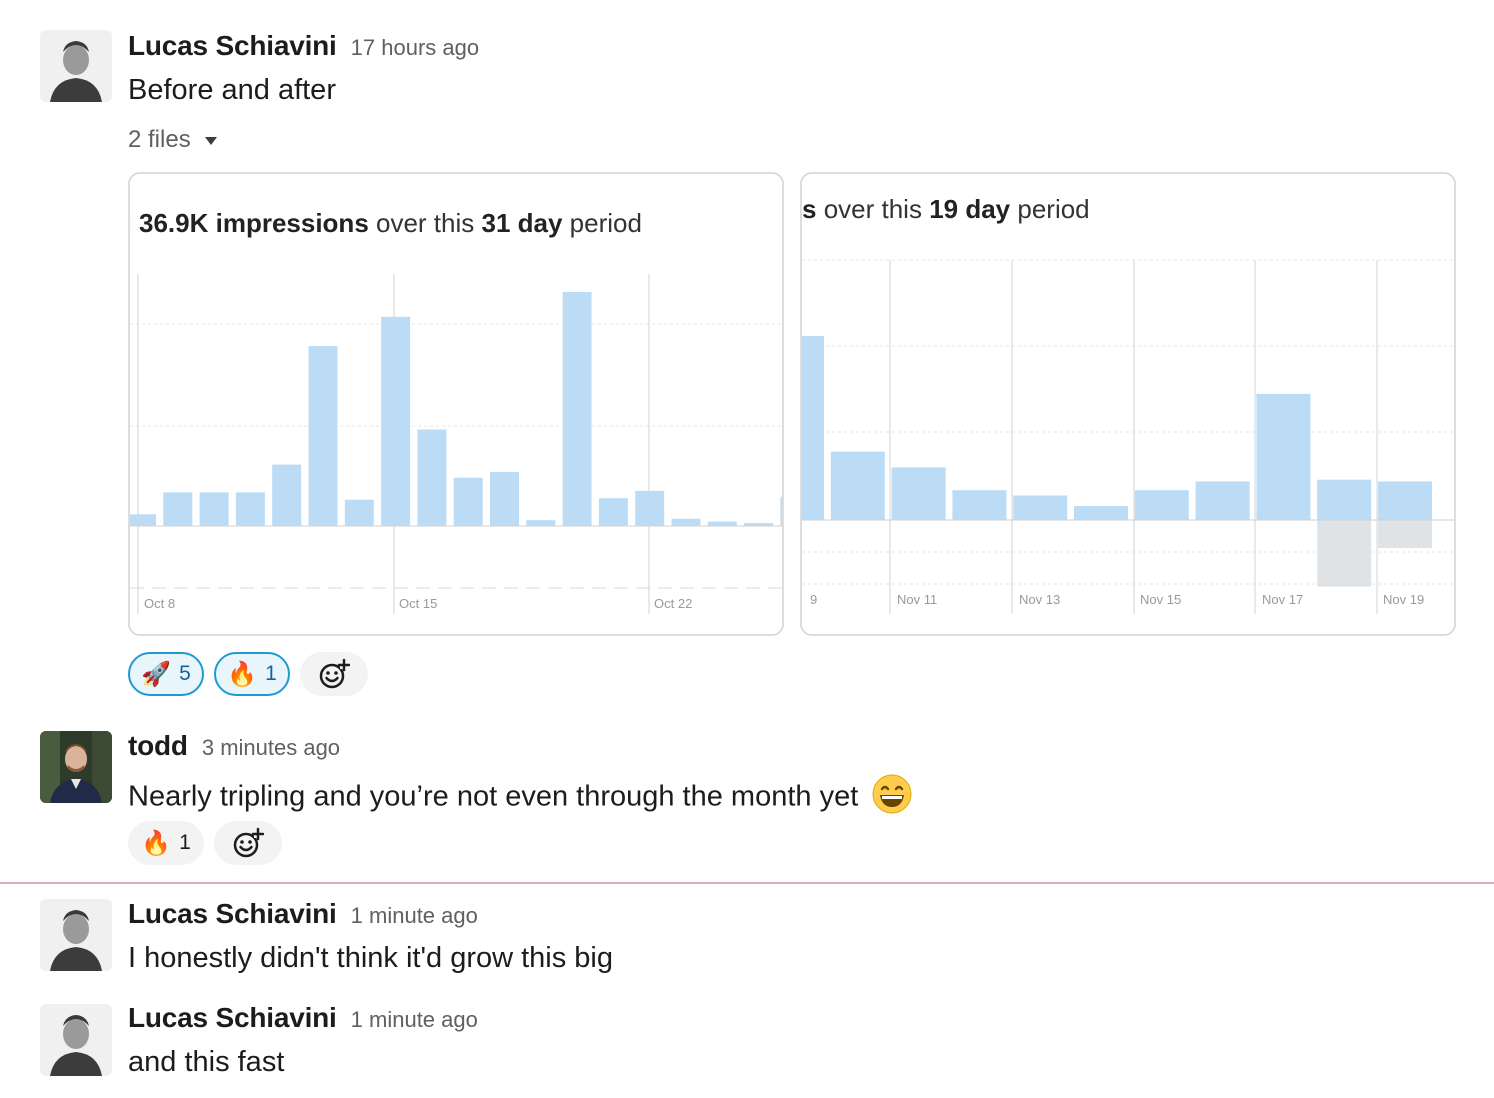 The height and width of the screenshot is (1098, 1494). Describe the element at coordinates (210, 140) in the screenshot. I see `caret-down-icon` at that location.